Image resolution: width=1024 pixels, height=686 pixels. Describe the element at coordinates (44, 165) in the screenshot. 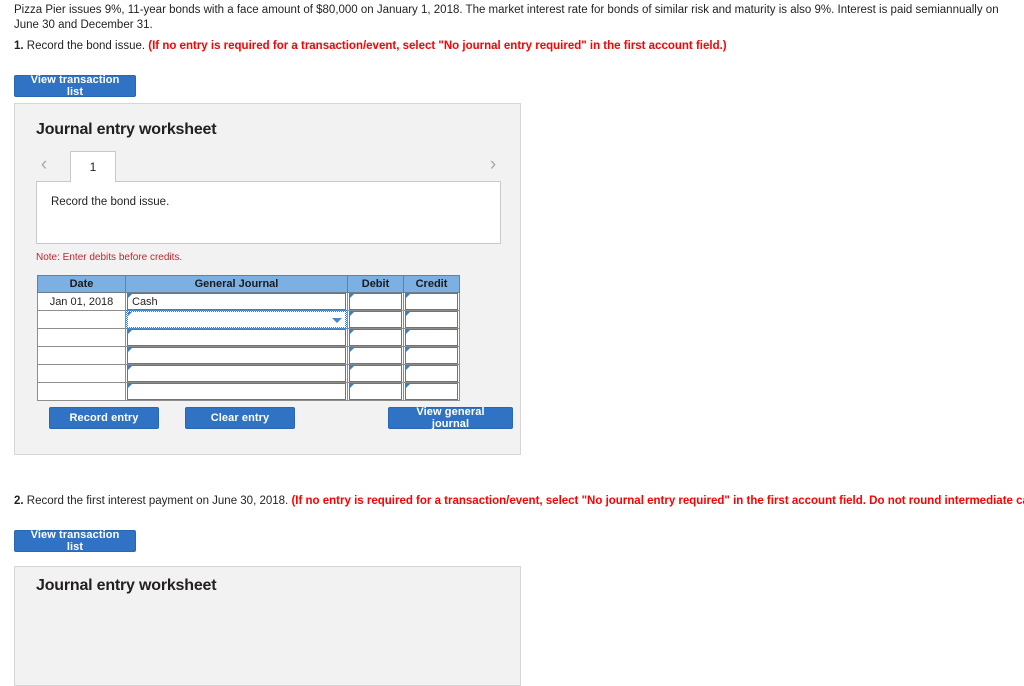

I see `prev-entry-arrow-icon: ‹` at that location.